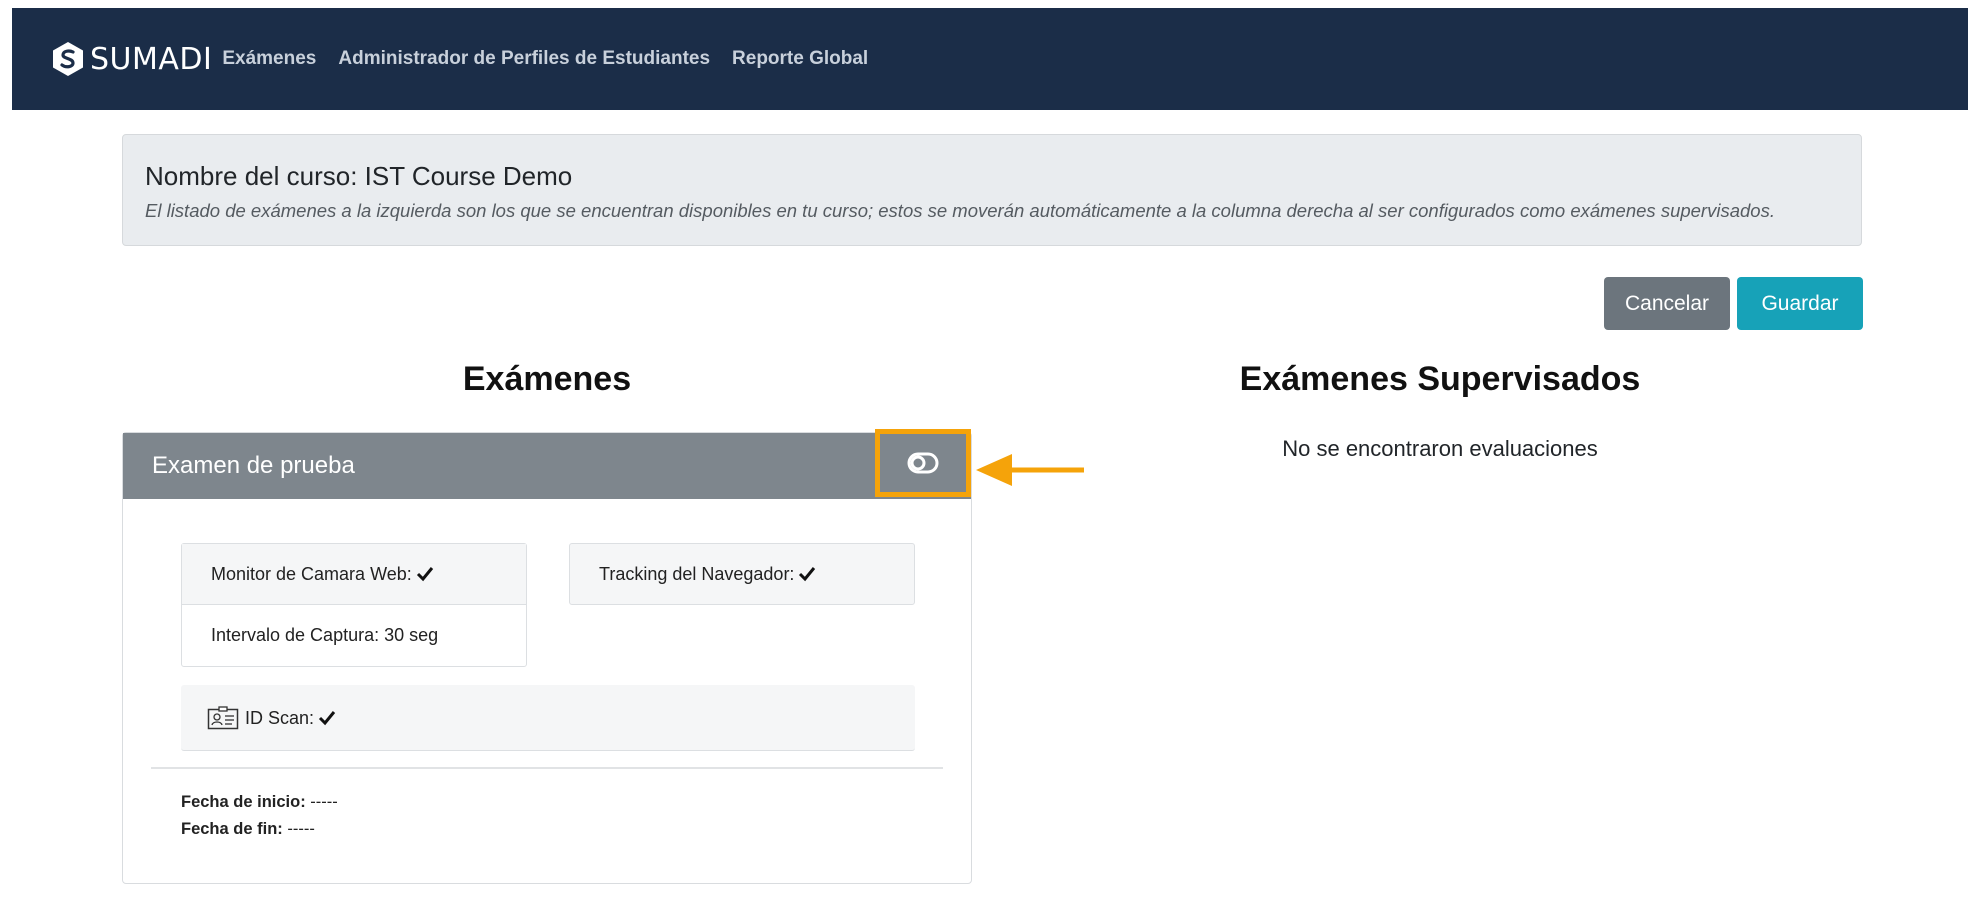 Image resolution: width=1968 pixels, height=909 pixels. Describe the element at coordinates (280, 717) in the screenshot. I see `id-scan-label: ID Scan:` at that location.